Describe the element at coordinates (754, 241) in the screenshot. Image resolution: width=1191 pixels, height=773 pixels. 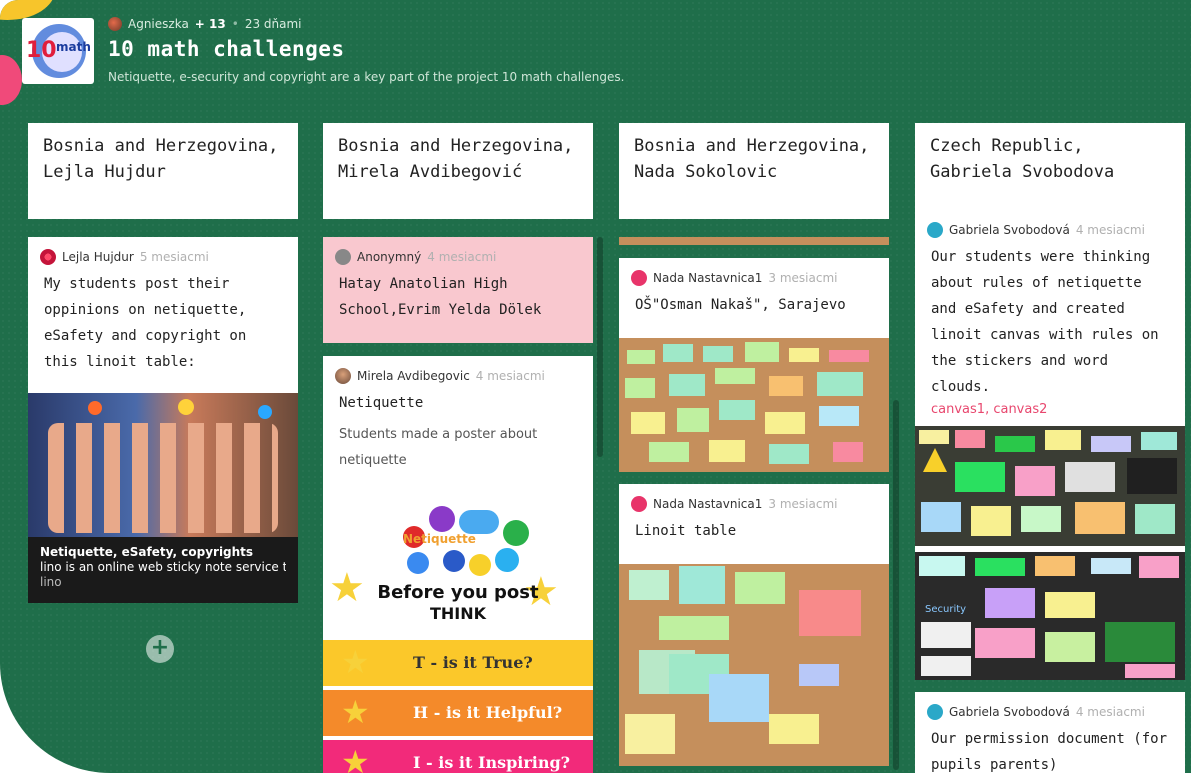
I see `partial-card-edge` at that location.